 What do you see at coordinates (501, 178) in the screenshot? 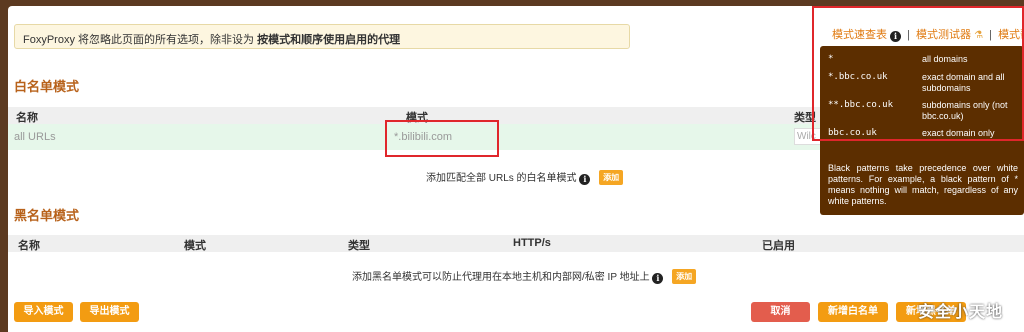
I see `whitelist-add-text: 添加匹配全部 URLs 的白名单模式` at bounding box center [501, 178].